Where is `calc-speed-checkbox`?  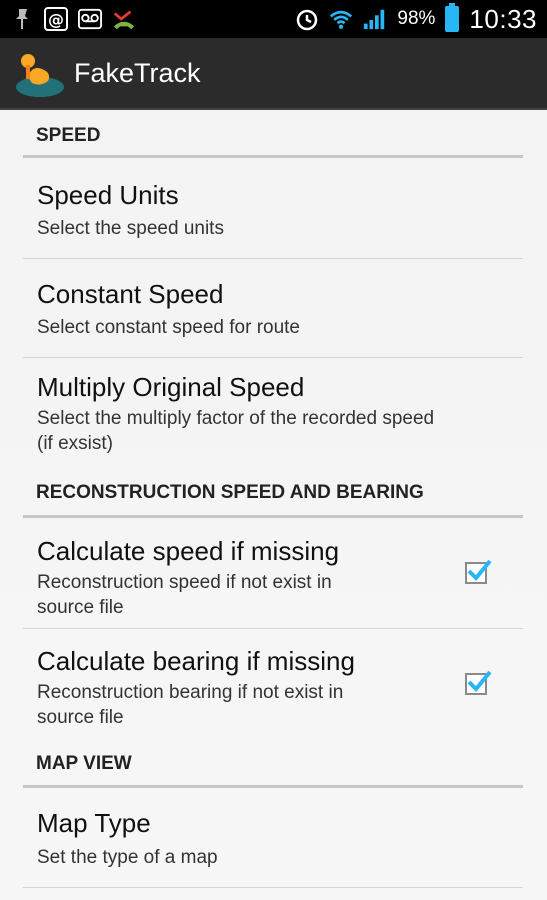 calc-speed-checkbox is located at coordinates (478, 571).